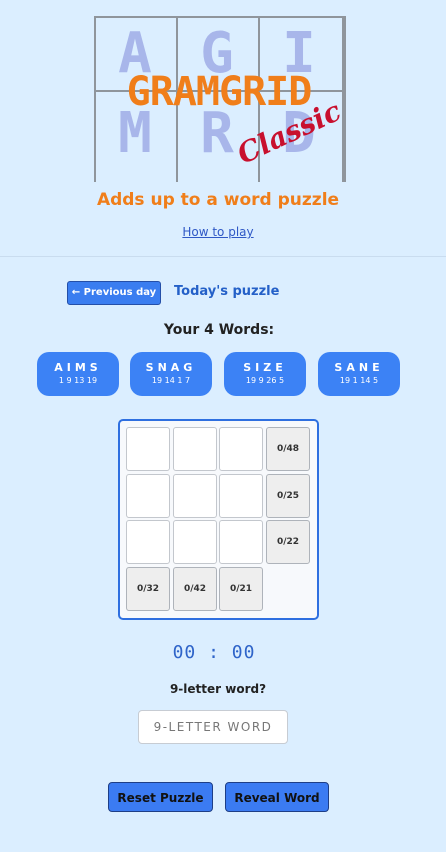 This screenshot has width=446, height=852. I want to click on row-sum: 0/22, so click(288, 542).